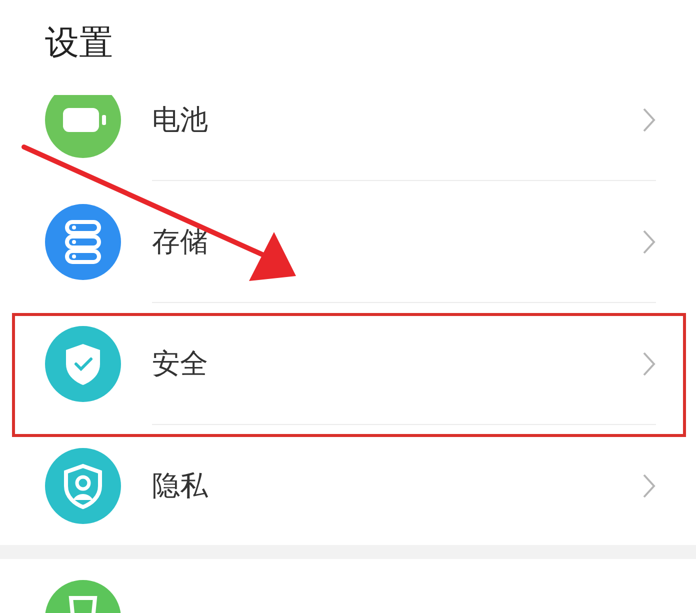  Describe the element at coordinates (79, 43) in the screenshot. I see `page-title: 设置` at that location.